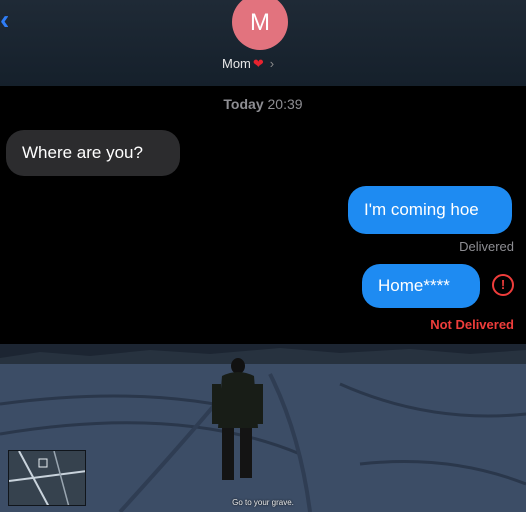 The width and height of the screenshot is (526, 512). Describe the element at coordinates (260, 25) in the screenshot. I see `avatar: M` at that location.